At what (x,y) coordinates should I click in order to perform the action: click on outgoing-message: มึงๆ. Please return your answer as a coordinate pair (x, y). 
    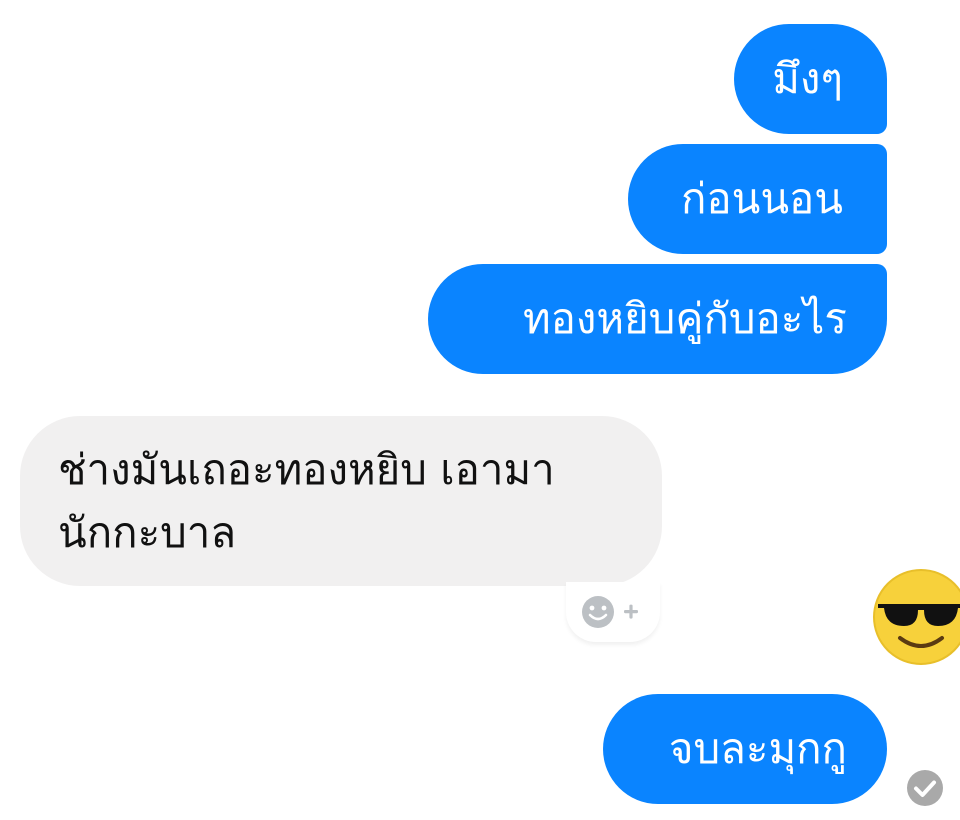
    Looking at the image, I should click on (810, 79).